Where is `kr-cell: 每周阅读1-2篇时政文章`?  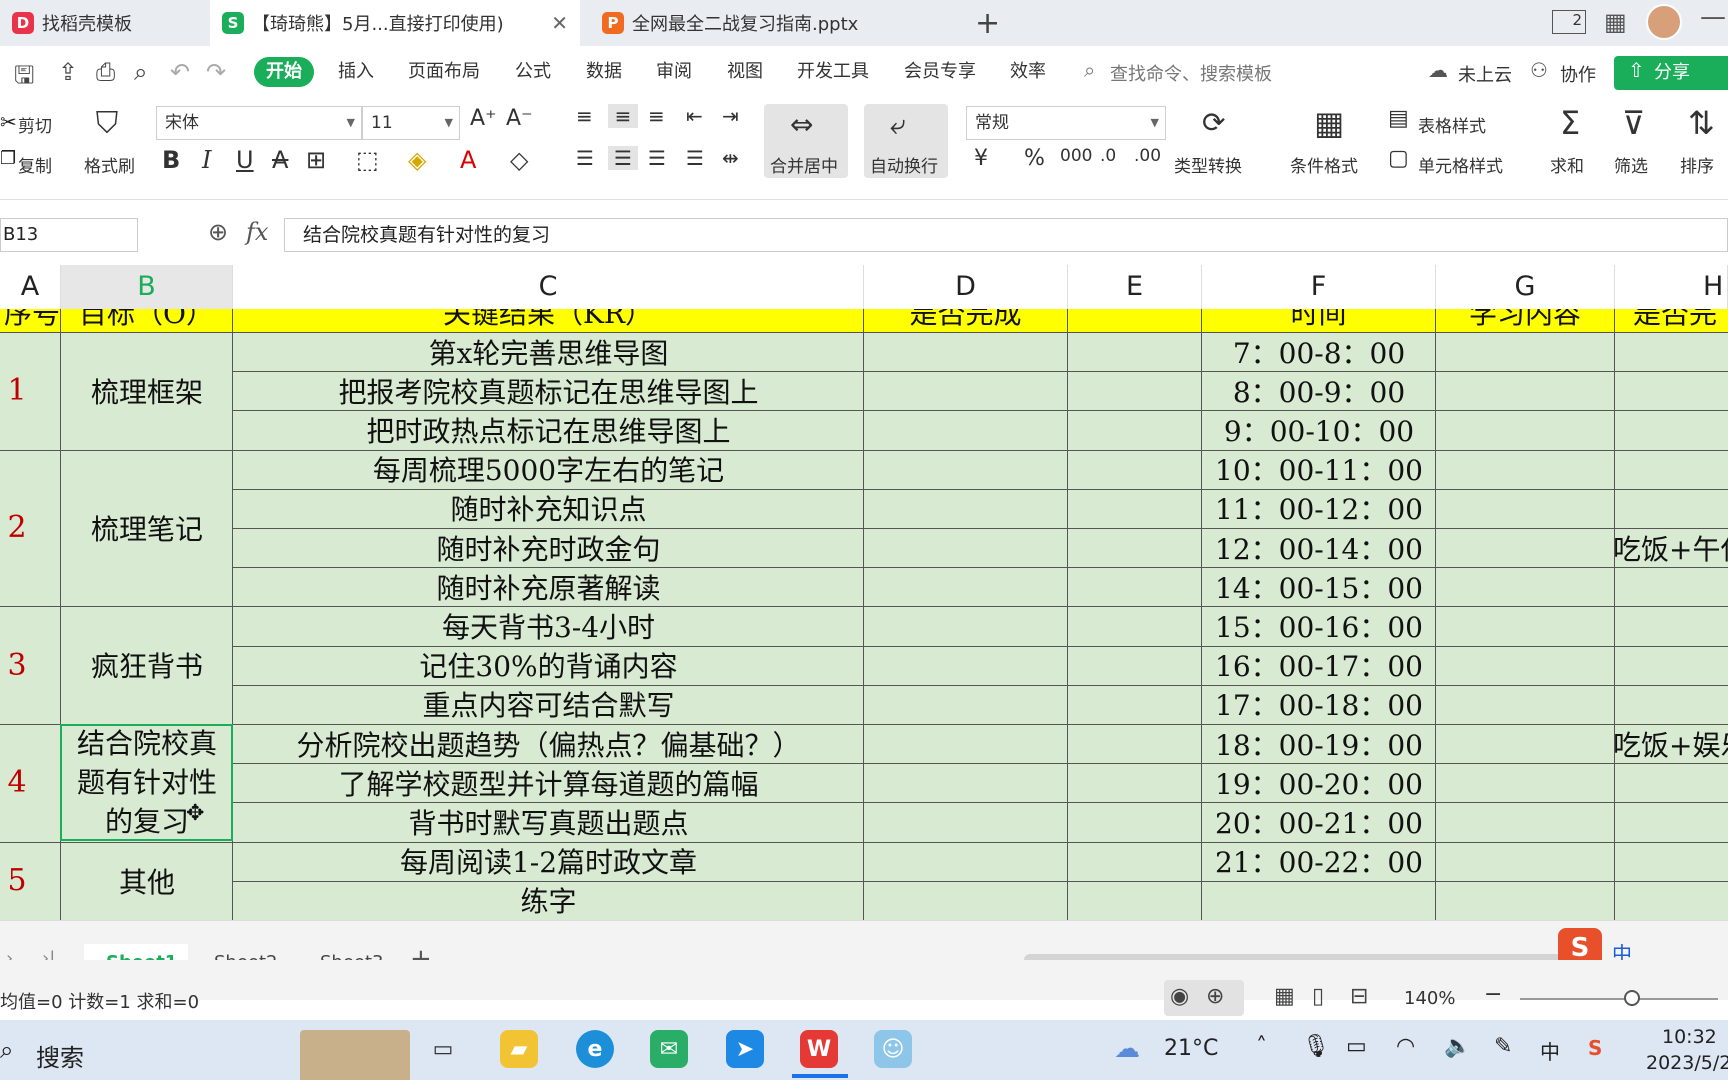
kr-cell: 每周阅读1-2篇时政文章 is located at coordinates (548, 861).